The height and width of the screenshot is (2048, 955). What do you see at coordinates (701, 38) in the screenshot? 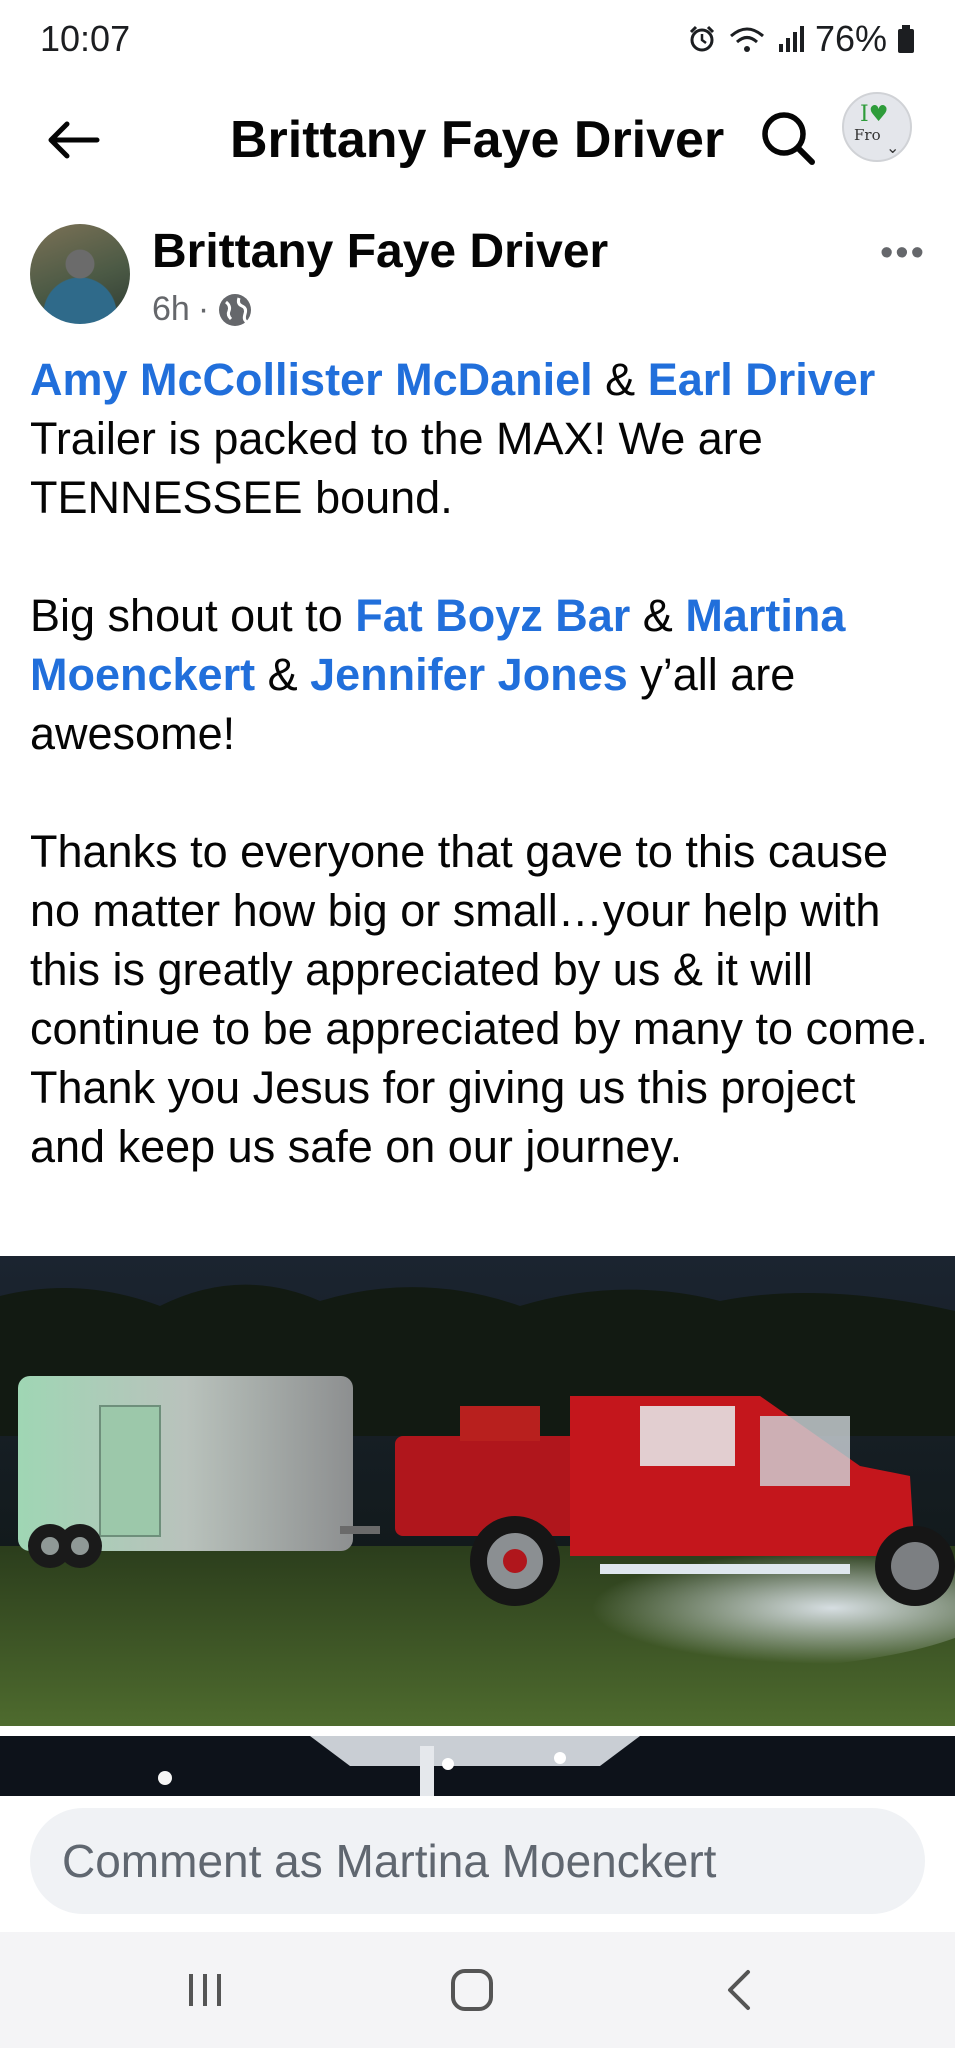
I see `alarm-icon` at bounding box center [701, 38].